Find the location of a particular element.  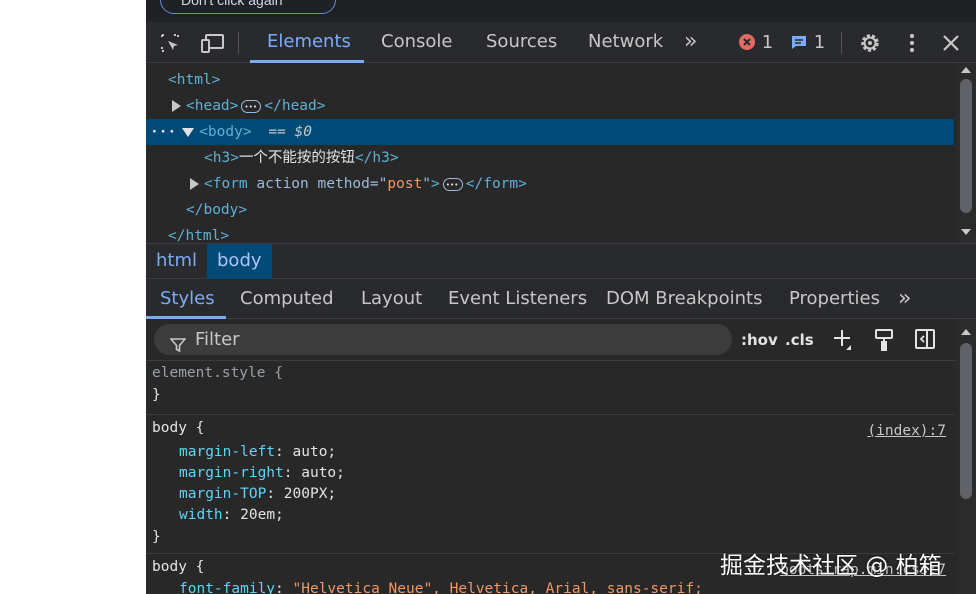

subtab-layout: Layout is located at coordinates (391, 299).